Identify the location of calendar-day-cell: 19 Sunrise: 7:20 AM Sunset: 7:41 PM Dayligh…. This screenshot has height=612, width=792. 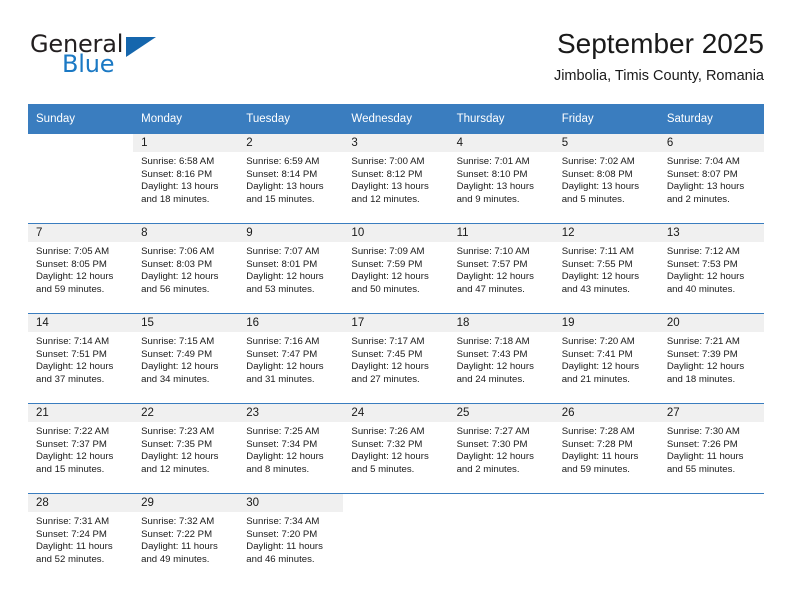
(606, 358).